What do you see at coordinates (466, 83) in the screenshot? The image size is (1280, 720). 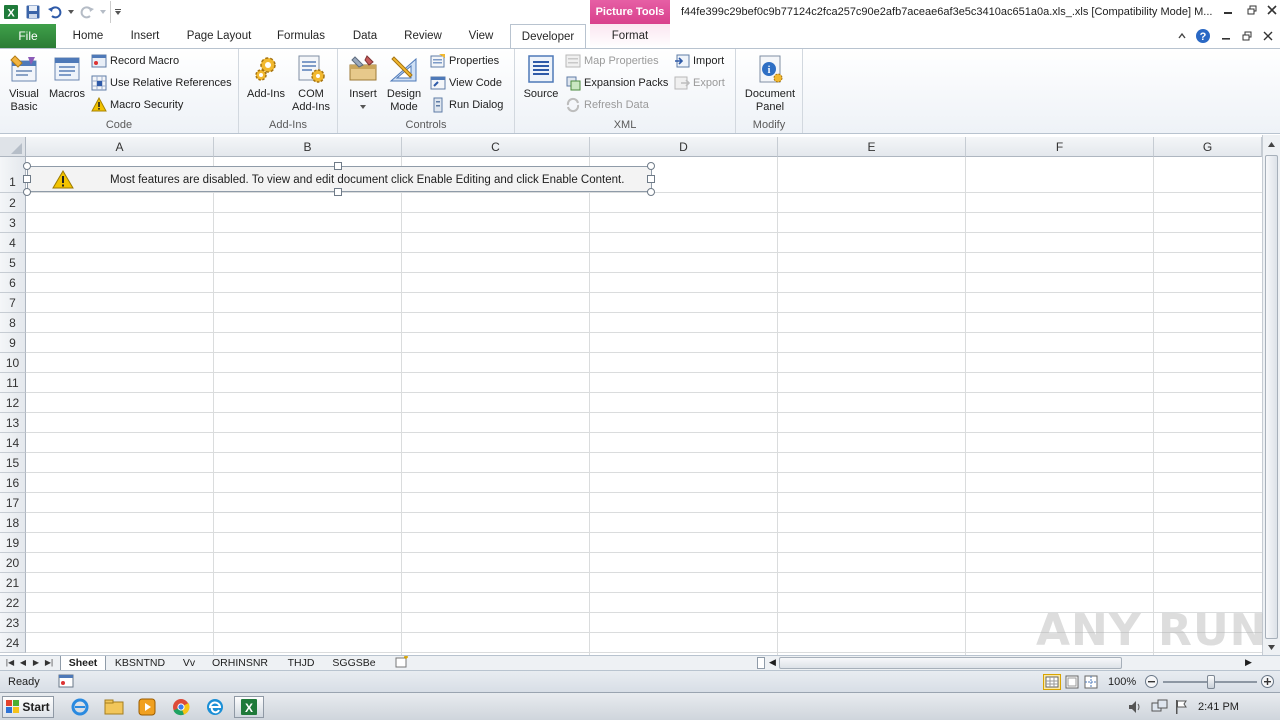 I see `view-code-button: View Code` at bounding box center [466, 83].